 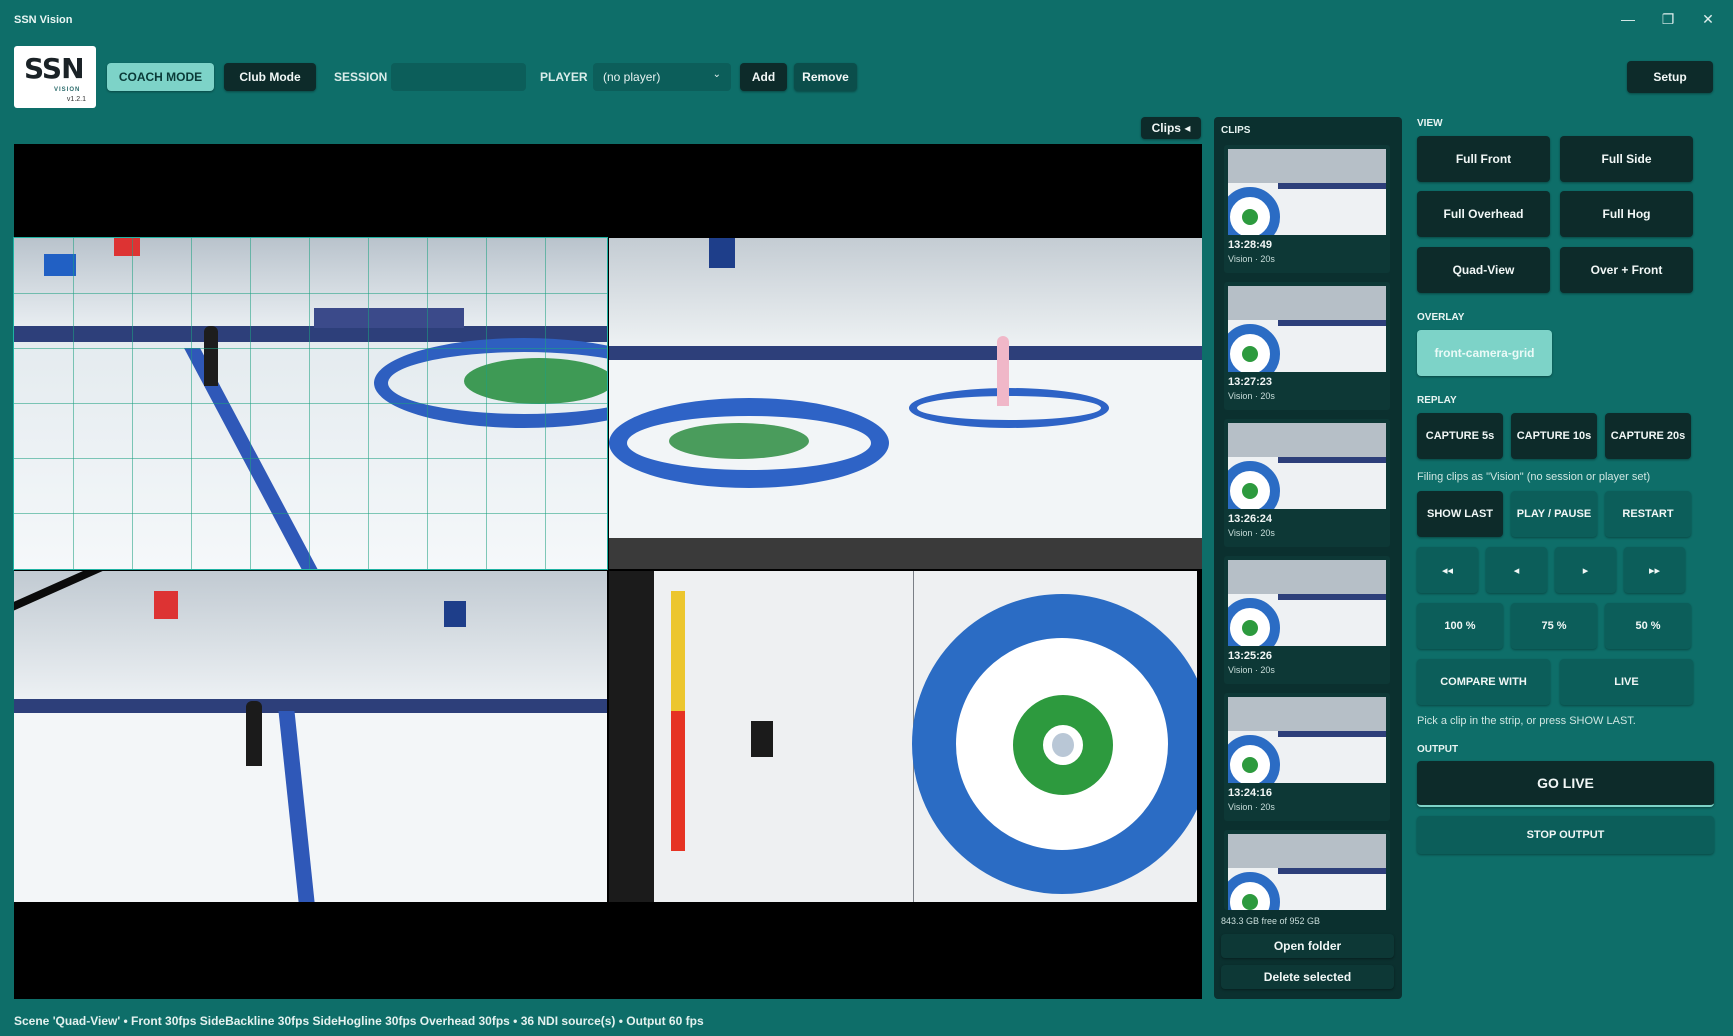 What do you see at coordinates (1628, 19) in the screenshot?
I see `minimize-button: —` at bounding box center [1628, 19].